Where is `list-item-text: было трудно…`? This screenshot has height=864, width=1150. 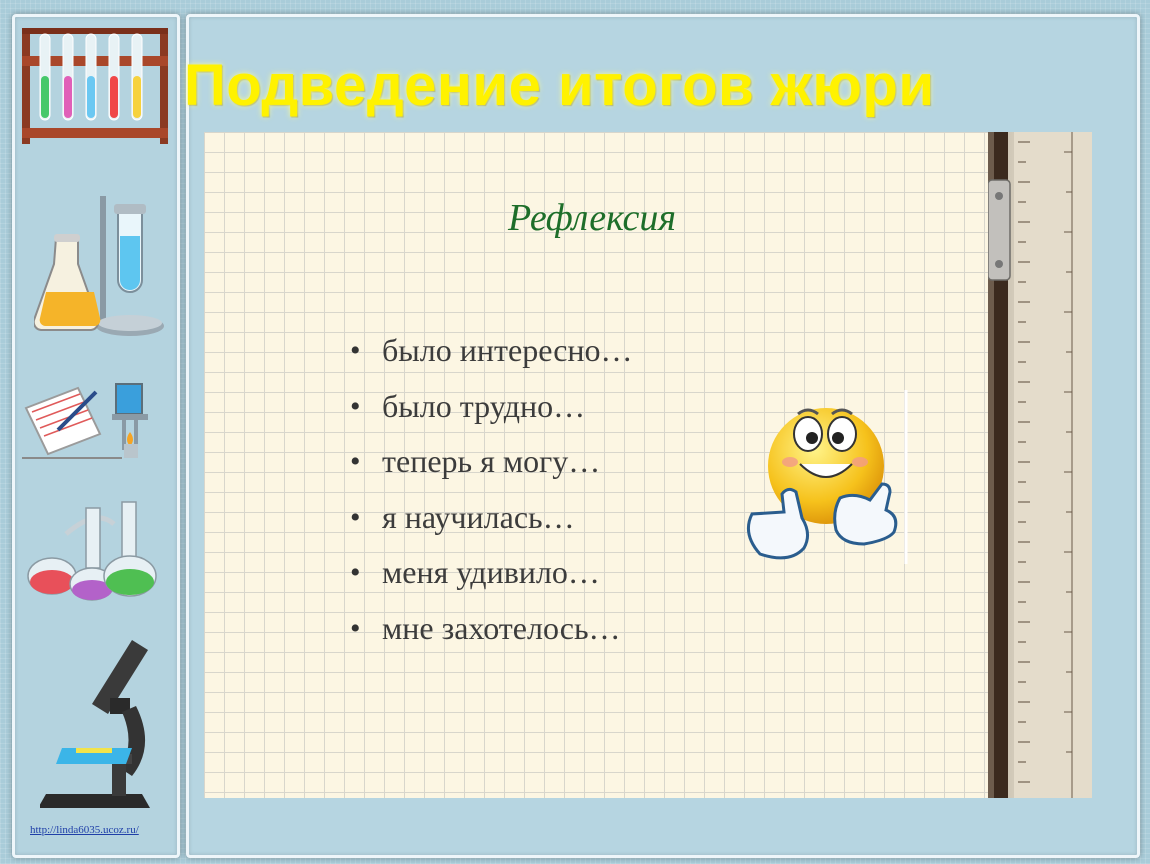 list-item-text: было трудно… is located at coordinates (484, 405).